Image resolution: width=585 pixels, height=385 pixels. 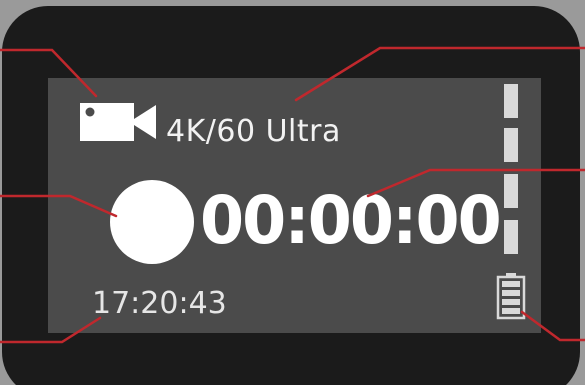 I want to click on battery-icon, so click(x=511, y=296).